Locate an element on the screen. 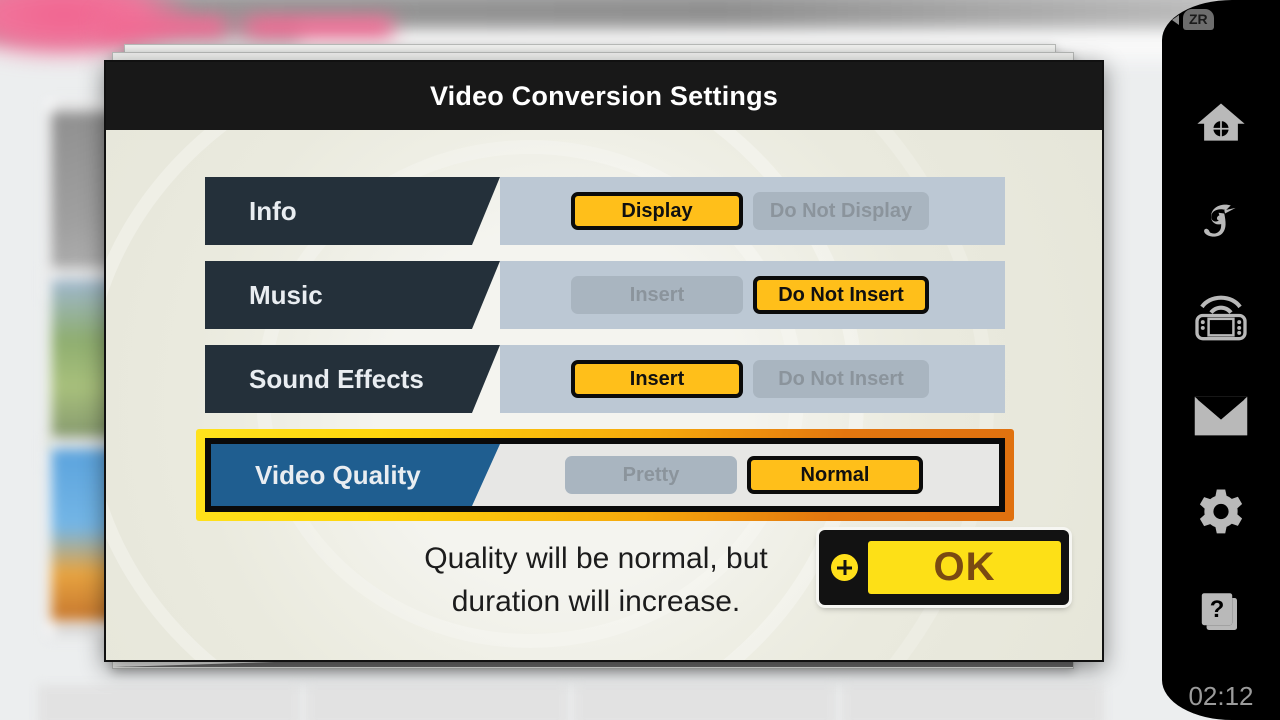  help-icon: ? is located at coordinates (1221, 614).